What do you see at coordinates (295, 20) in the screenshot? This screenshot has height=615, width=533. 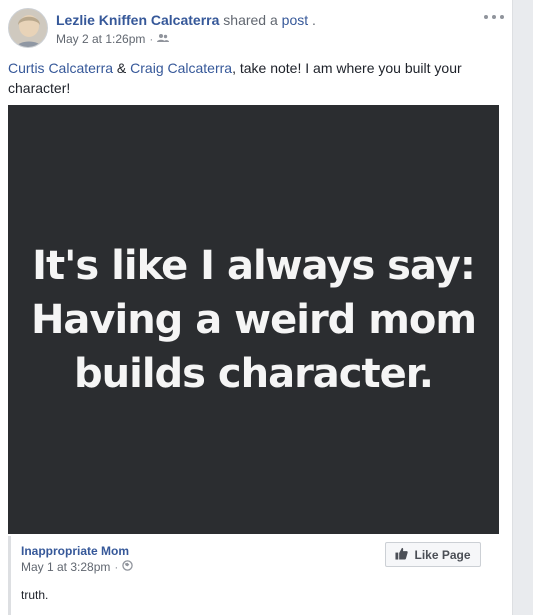 I see `shared-post-link: post` at bounding box center [295, 20].